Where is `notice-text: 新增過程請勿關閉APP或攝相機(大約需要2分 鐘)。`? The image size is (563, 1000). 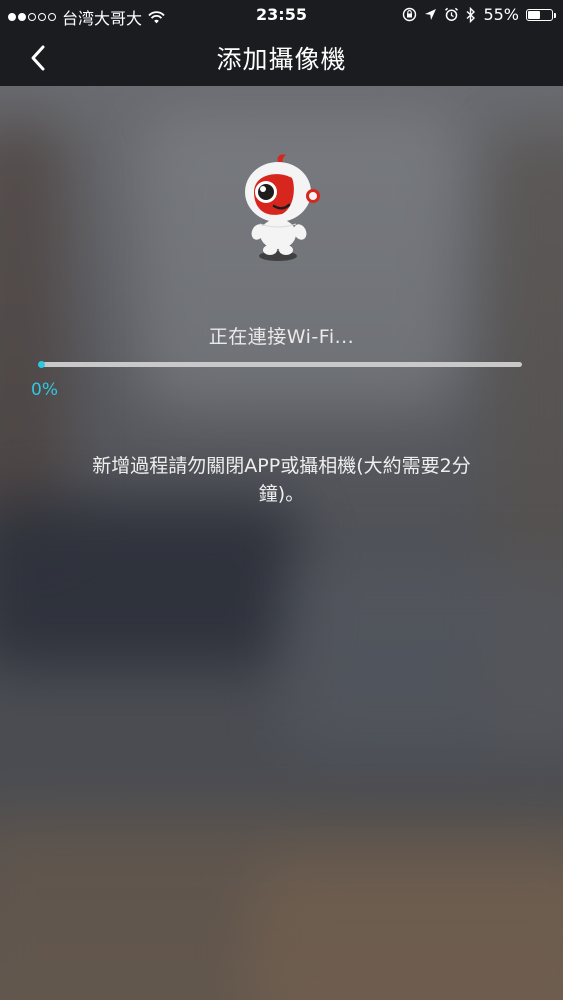 notice-text: 新增過程請勿關閉APP或攝相機(大約需要2分 鐘)。 is located at coordinates (281, 480).